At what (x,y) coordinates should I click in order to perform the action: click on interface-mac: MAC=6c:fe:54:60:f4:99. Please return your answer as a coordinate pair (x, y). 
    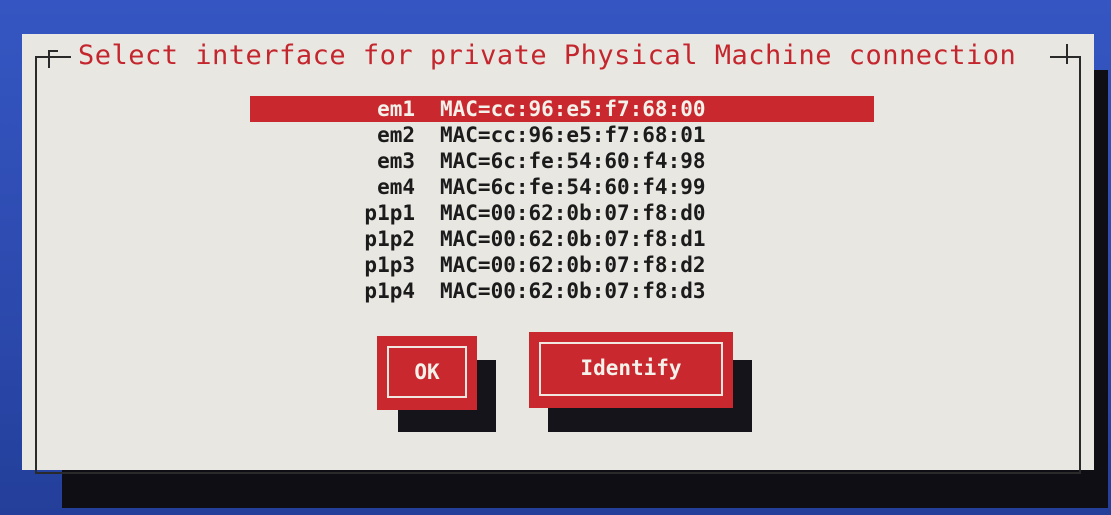
    Looking at the image, I should click on (573, 187).